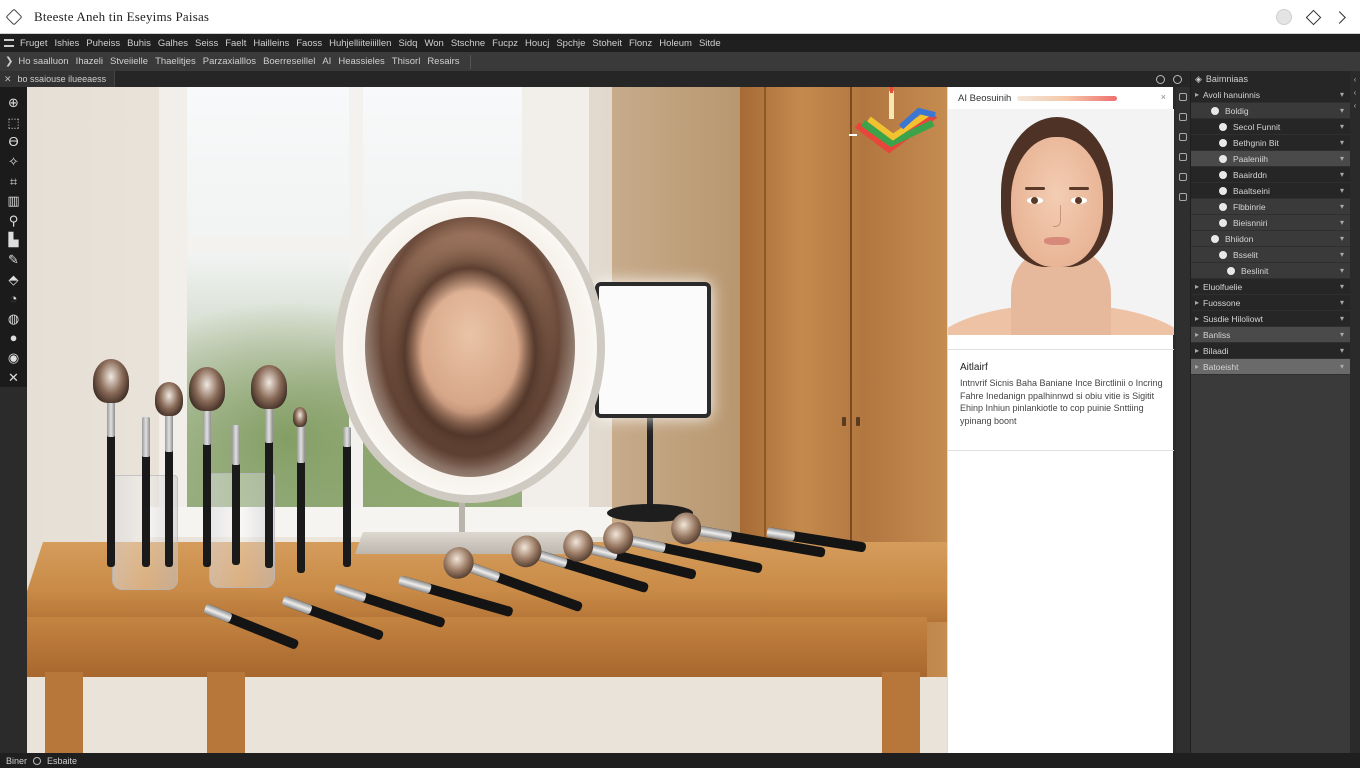 This screenshot has height=768, width=1360. I want to click on layer-row: Secol Funnit ▾, so click(1270, 127).